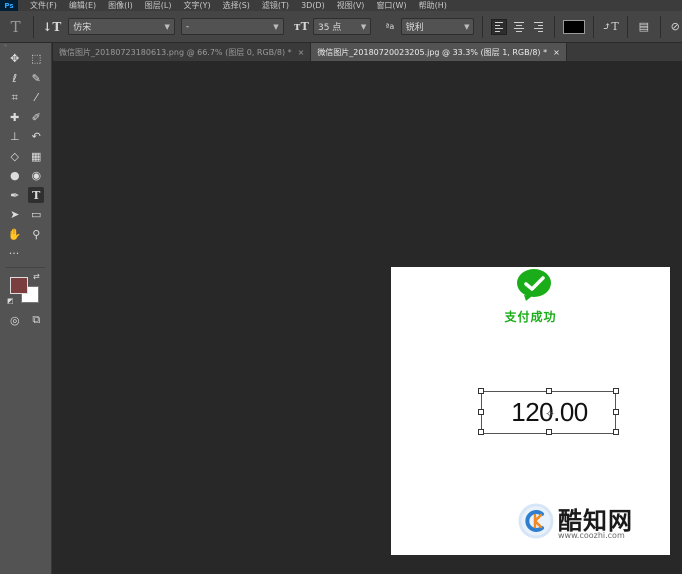 This screenshot has height=574, width=682. I want to click on quick-mask-icon: ◎, so click(15, 320).